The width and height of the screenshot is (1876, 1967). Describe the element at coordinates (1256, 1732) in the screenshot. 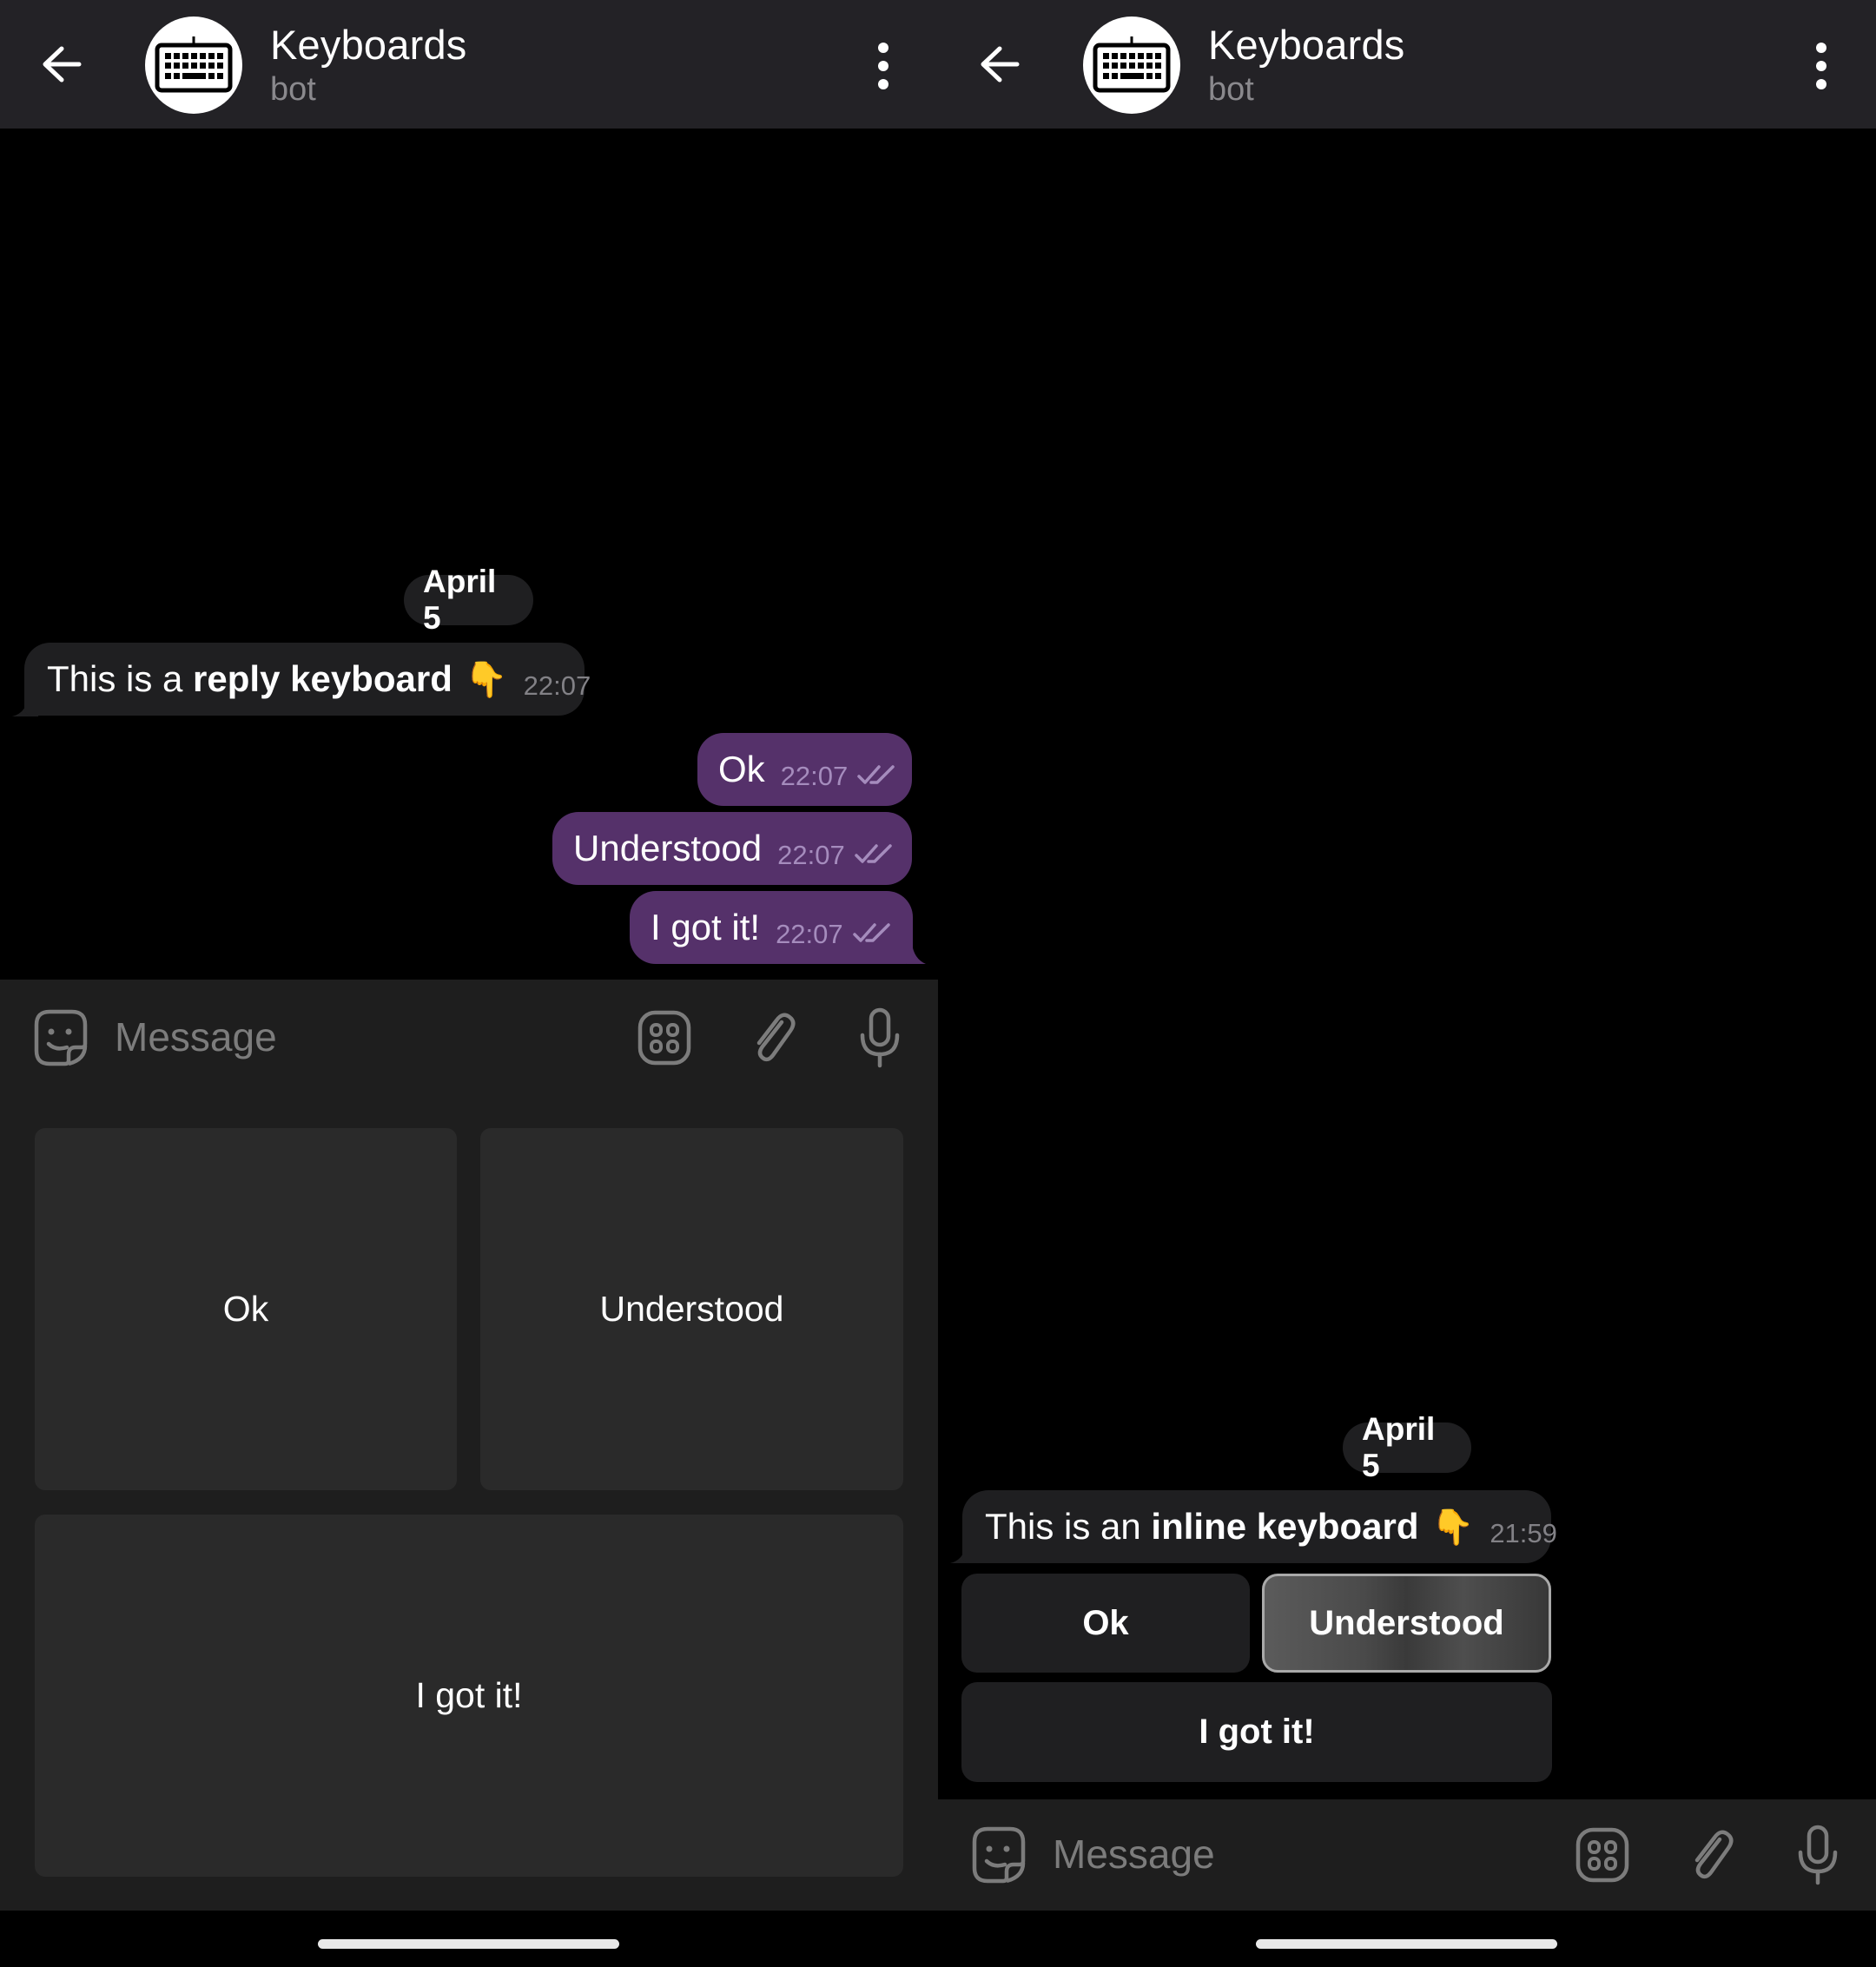

I see `inline-button-i-got-it: I got it!` at that location.